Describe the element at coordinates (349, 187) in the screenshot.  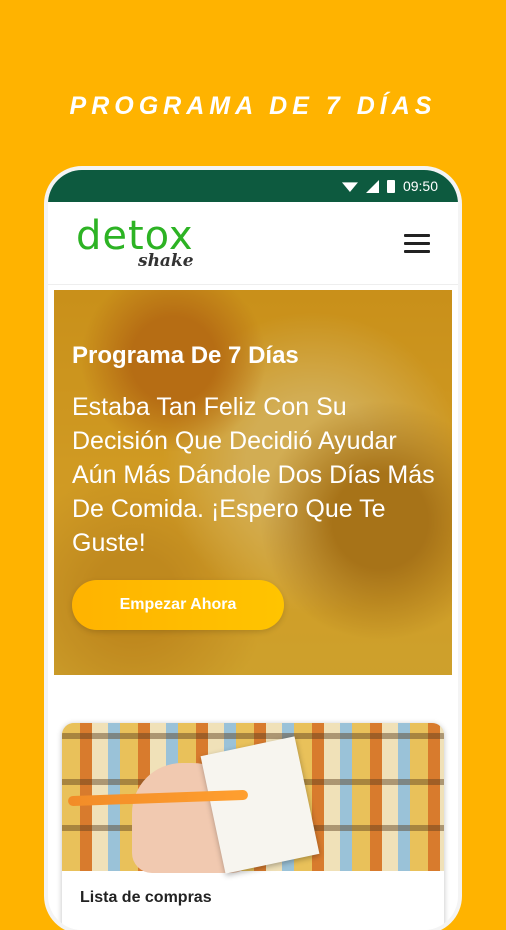
I see `wifi-icon` at that location.